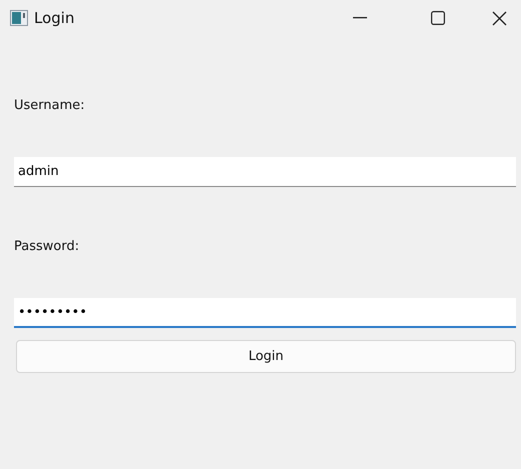 The image size is (521, 469). Describe the element at coordinates (50, 105) in the screenshot. I see `field-label: Username:` at that location.